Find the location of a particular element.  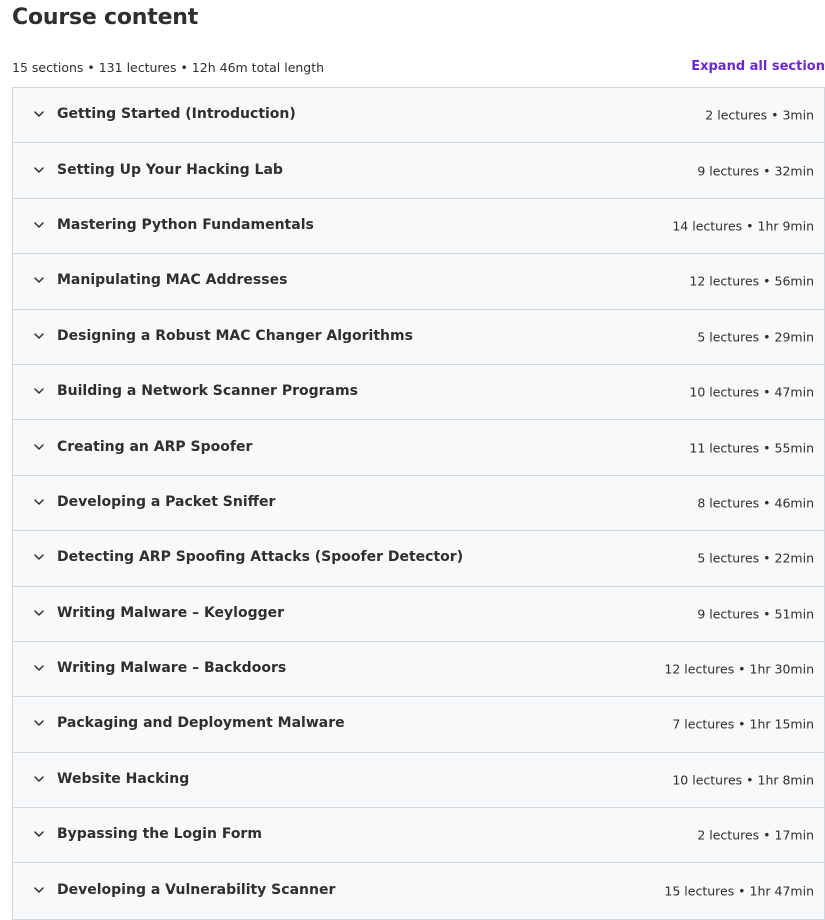

section-meta: 5 lectures • 22min is located at coordinates (755, 558).